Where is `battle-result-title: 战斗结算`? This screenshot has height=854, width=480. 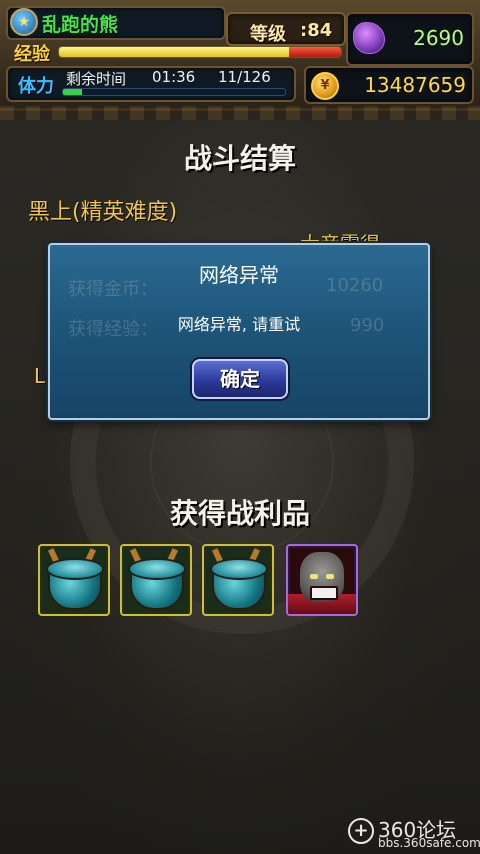 battle-result-title: 战斗结算 is located at coordinates (239, 158).